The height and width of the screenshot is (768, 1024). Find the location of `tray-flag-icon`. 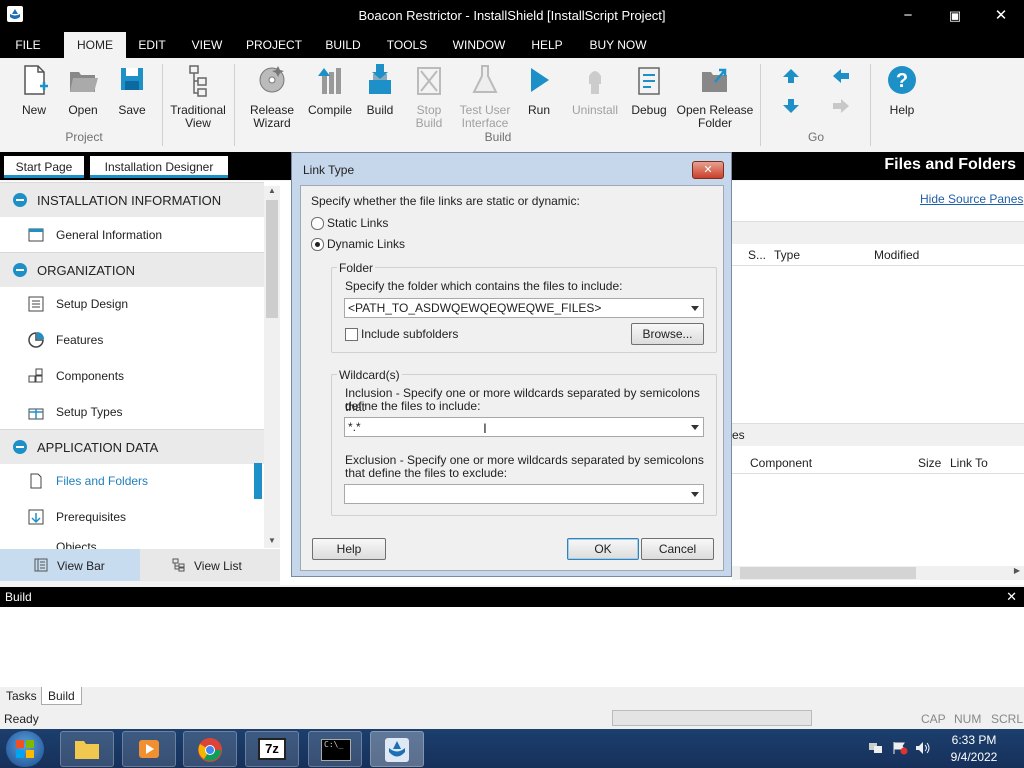

tray-flag-icon is located at coordinates (900, 748).